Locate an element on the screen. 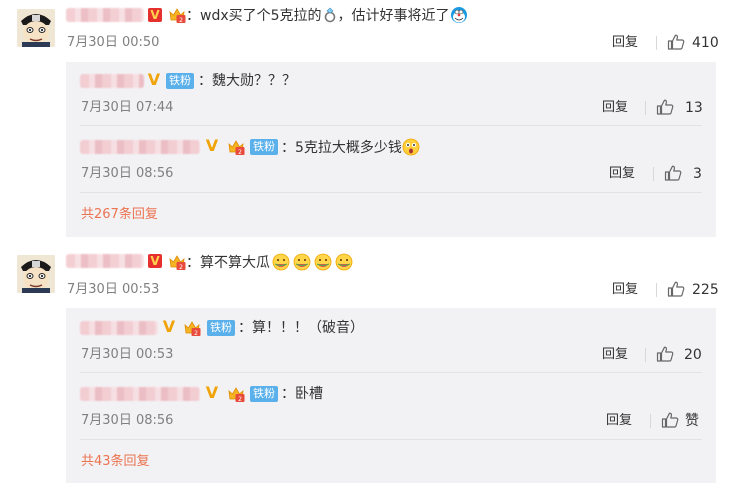 The width and height of the screenshot is (735, 493). comment-text: ：算不算大瓜 is located at coordinates (269, 262).